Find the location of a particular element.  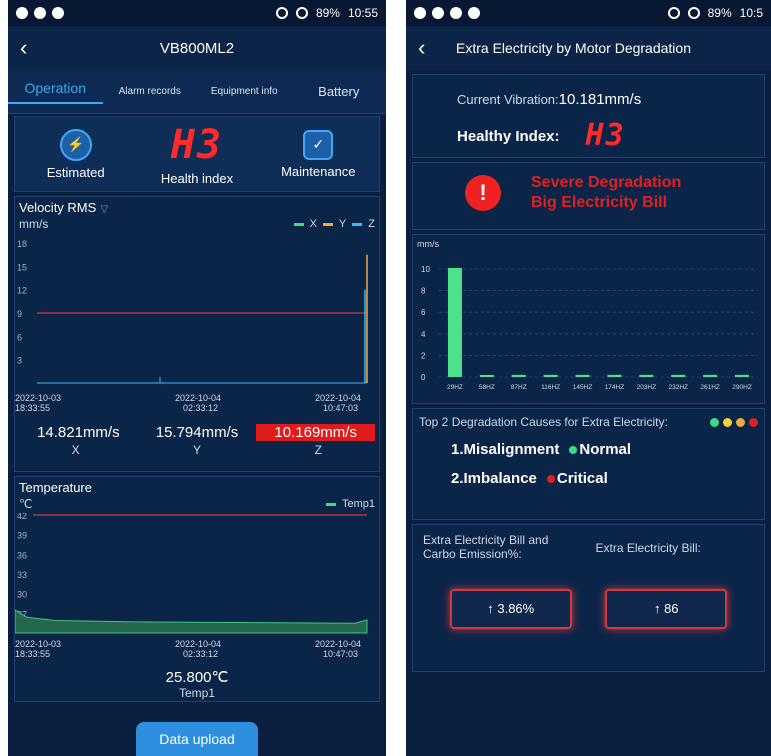

cause-1-status-dot is located at coordinates (573, 449).